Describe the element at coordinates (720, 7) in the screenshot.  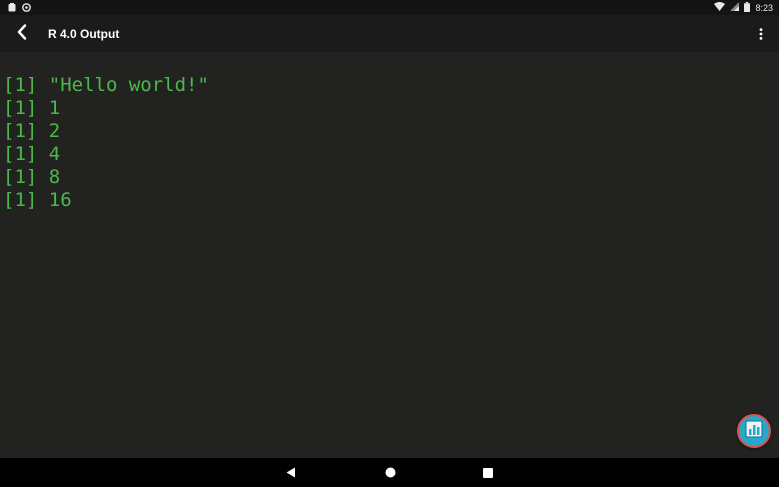
I see `wifi-icon` at that location.